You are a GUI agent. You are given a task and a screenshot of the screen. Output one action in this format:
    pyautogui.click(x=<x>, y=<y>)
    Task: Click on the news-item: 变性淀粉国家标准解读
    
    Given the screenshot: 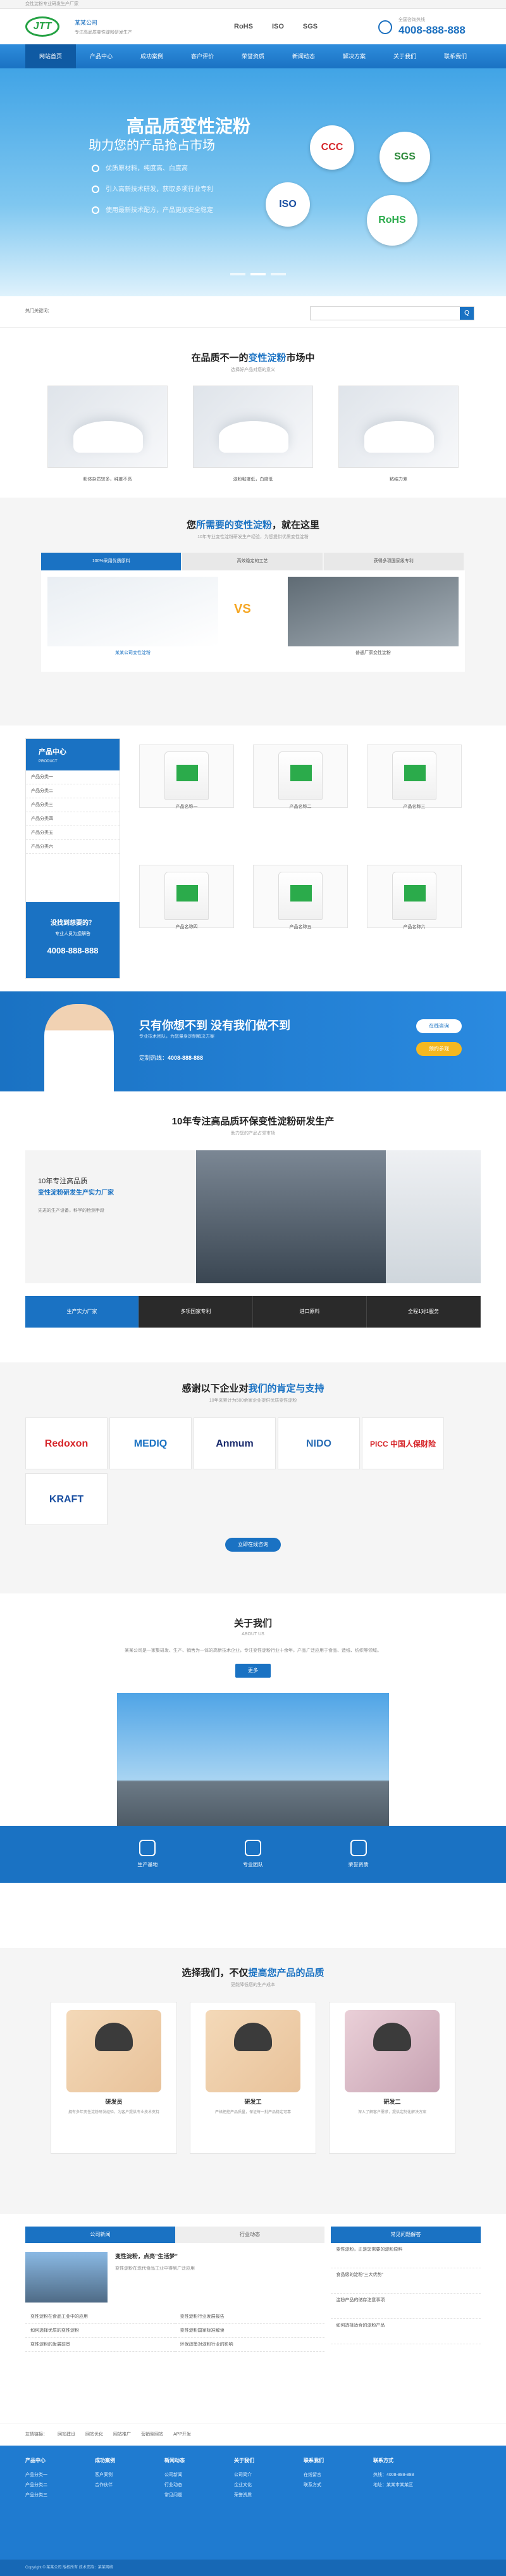 What is the action you would take?
    pyautogui.click(x=250, y=2331)
    